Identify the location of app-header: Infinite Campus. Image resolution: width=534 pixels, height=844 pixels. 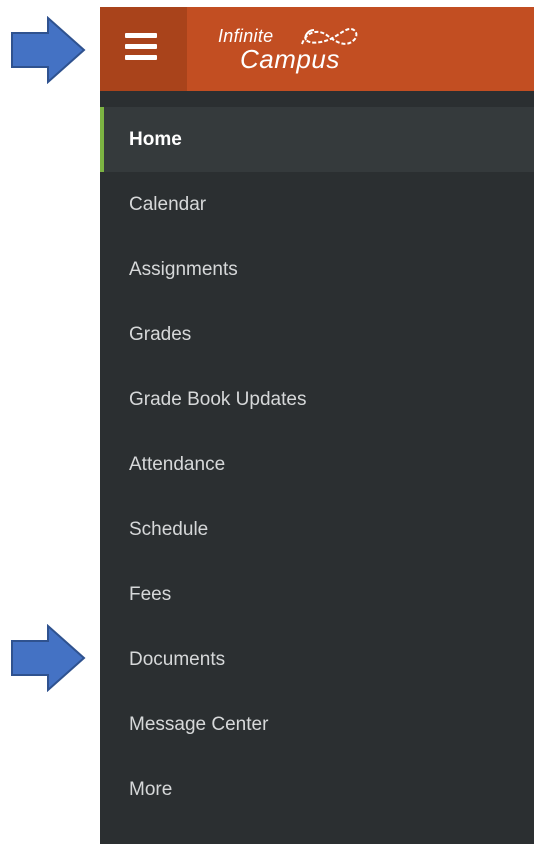
(317, 49).